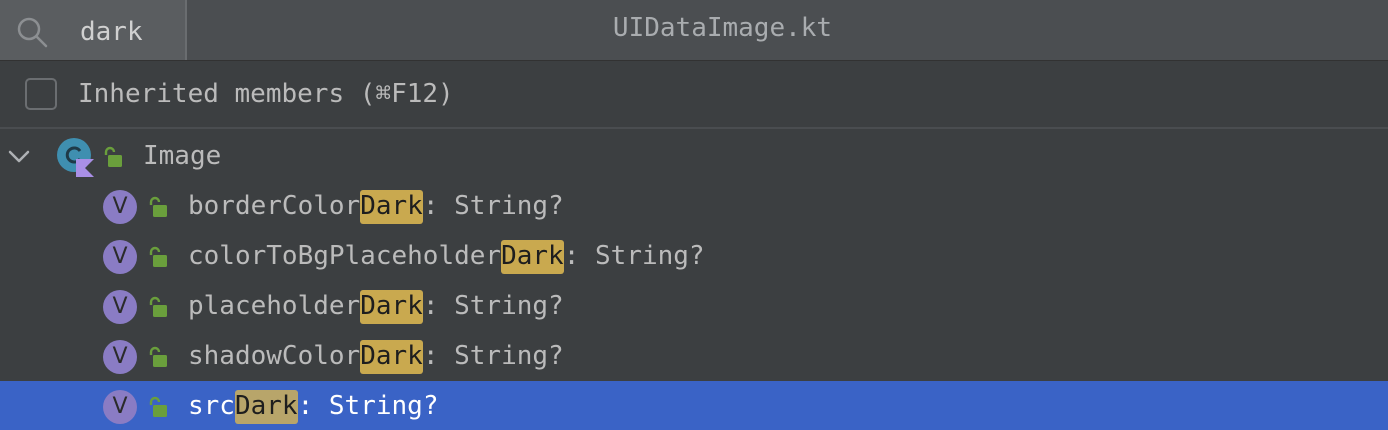 The image size is (1388, 430). What do you see at coordinates (345, 256) in the screenshot?
I see `member-name-prefix: colorToBgPlaceholder` at bounding box center [345, 256].